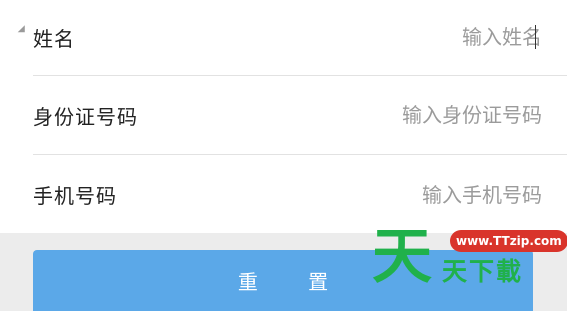 The height and width of the screenshot is (311, 567). Describe the element at coordinates (85, 116) in the screenshot. I see `id-number-label: 身份证号码` at that location.